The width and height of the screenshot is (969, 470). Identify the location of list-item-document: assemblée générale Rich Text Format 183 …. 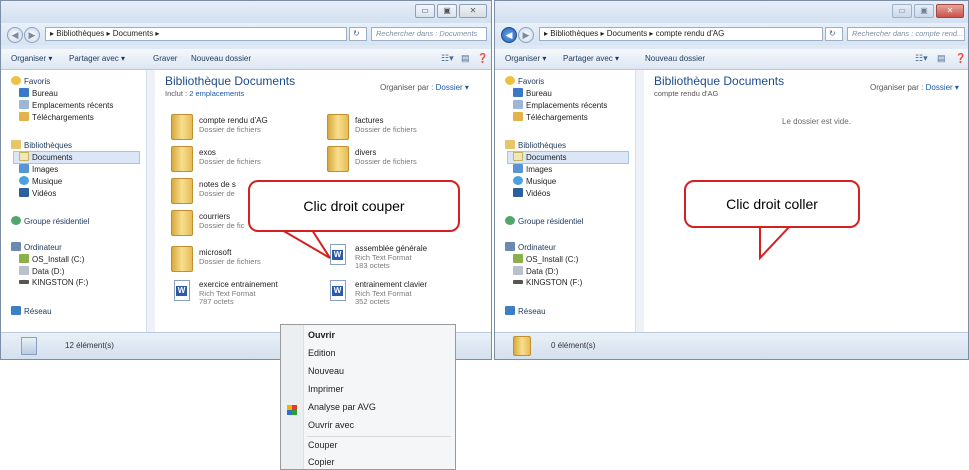
(402, 256).